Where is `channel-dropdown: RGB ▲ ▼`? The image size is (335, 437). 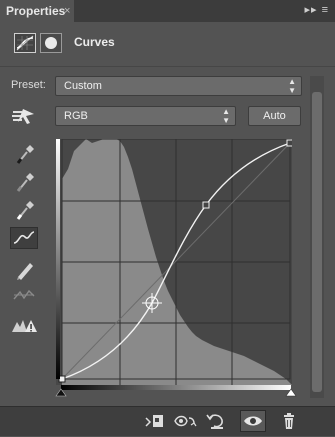
channel-dropdown: RGB ▲ ▼ is located at coordinates (145, 116).